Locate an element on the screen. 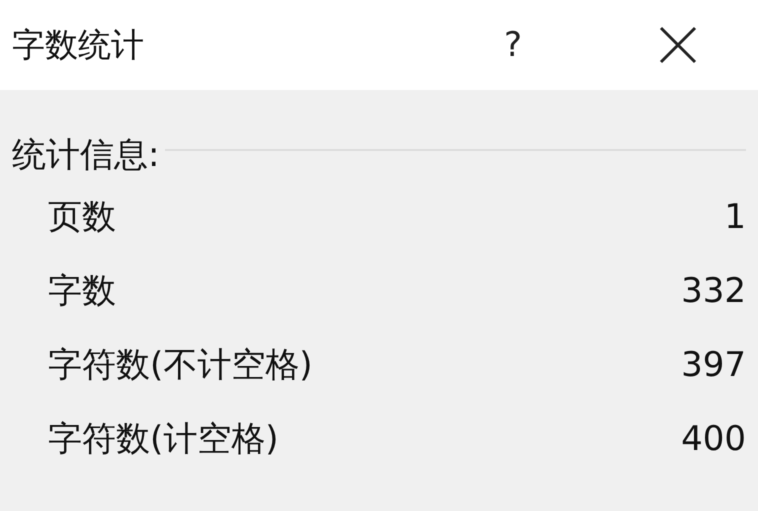  close-icon is located at coordinates (678, 45).